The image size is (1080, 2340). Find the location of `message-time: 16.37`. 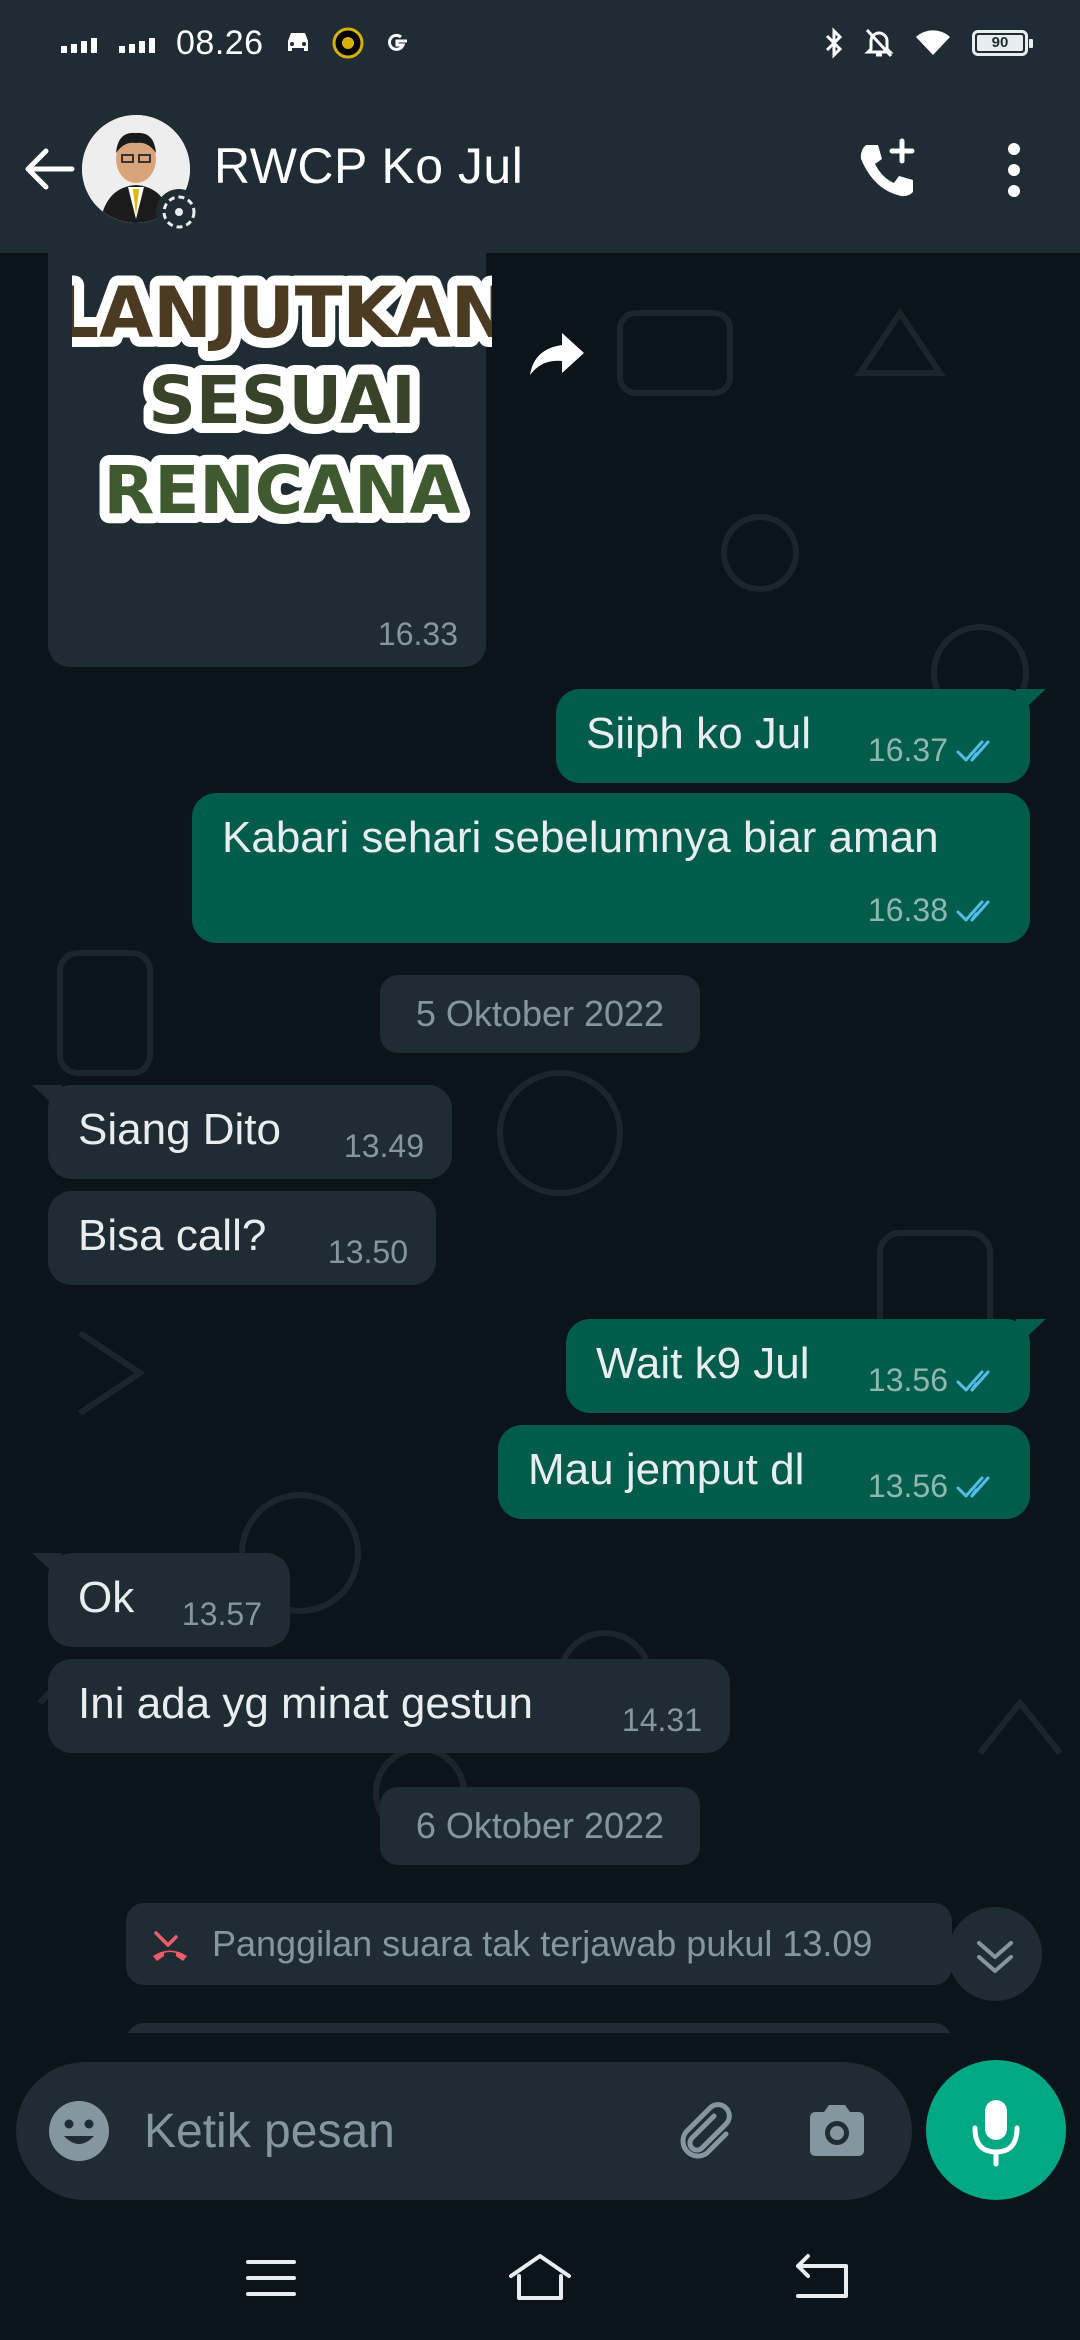

message-time: 16.37 is located at coordinates (907, 750).